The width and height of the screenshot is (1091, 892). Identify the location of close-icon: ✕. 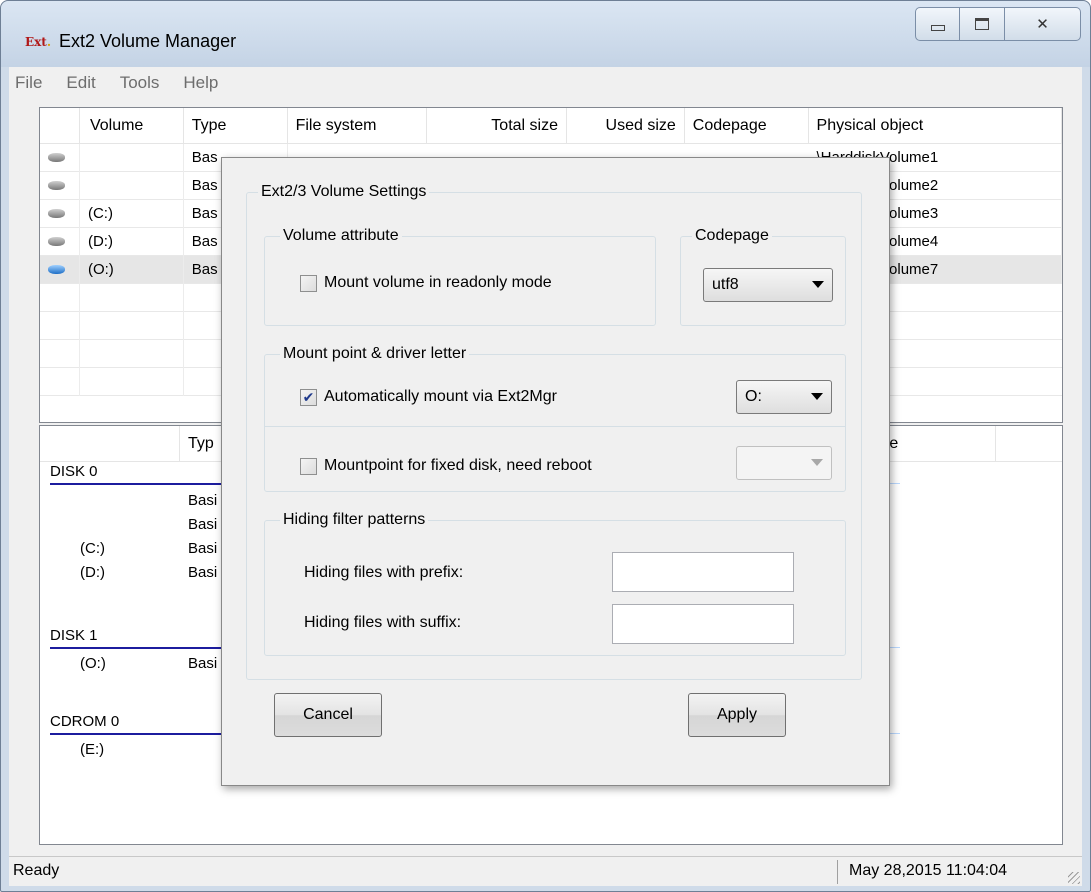
(1042, 24).